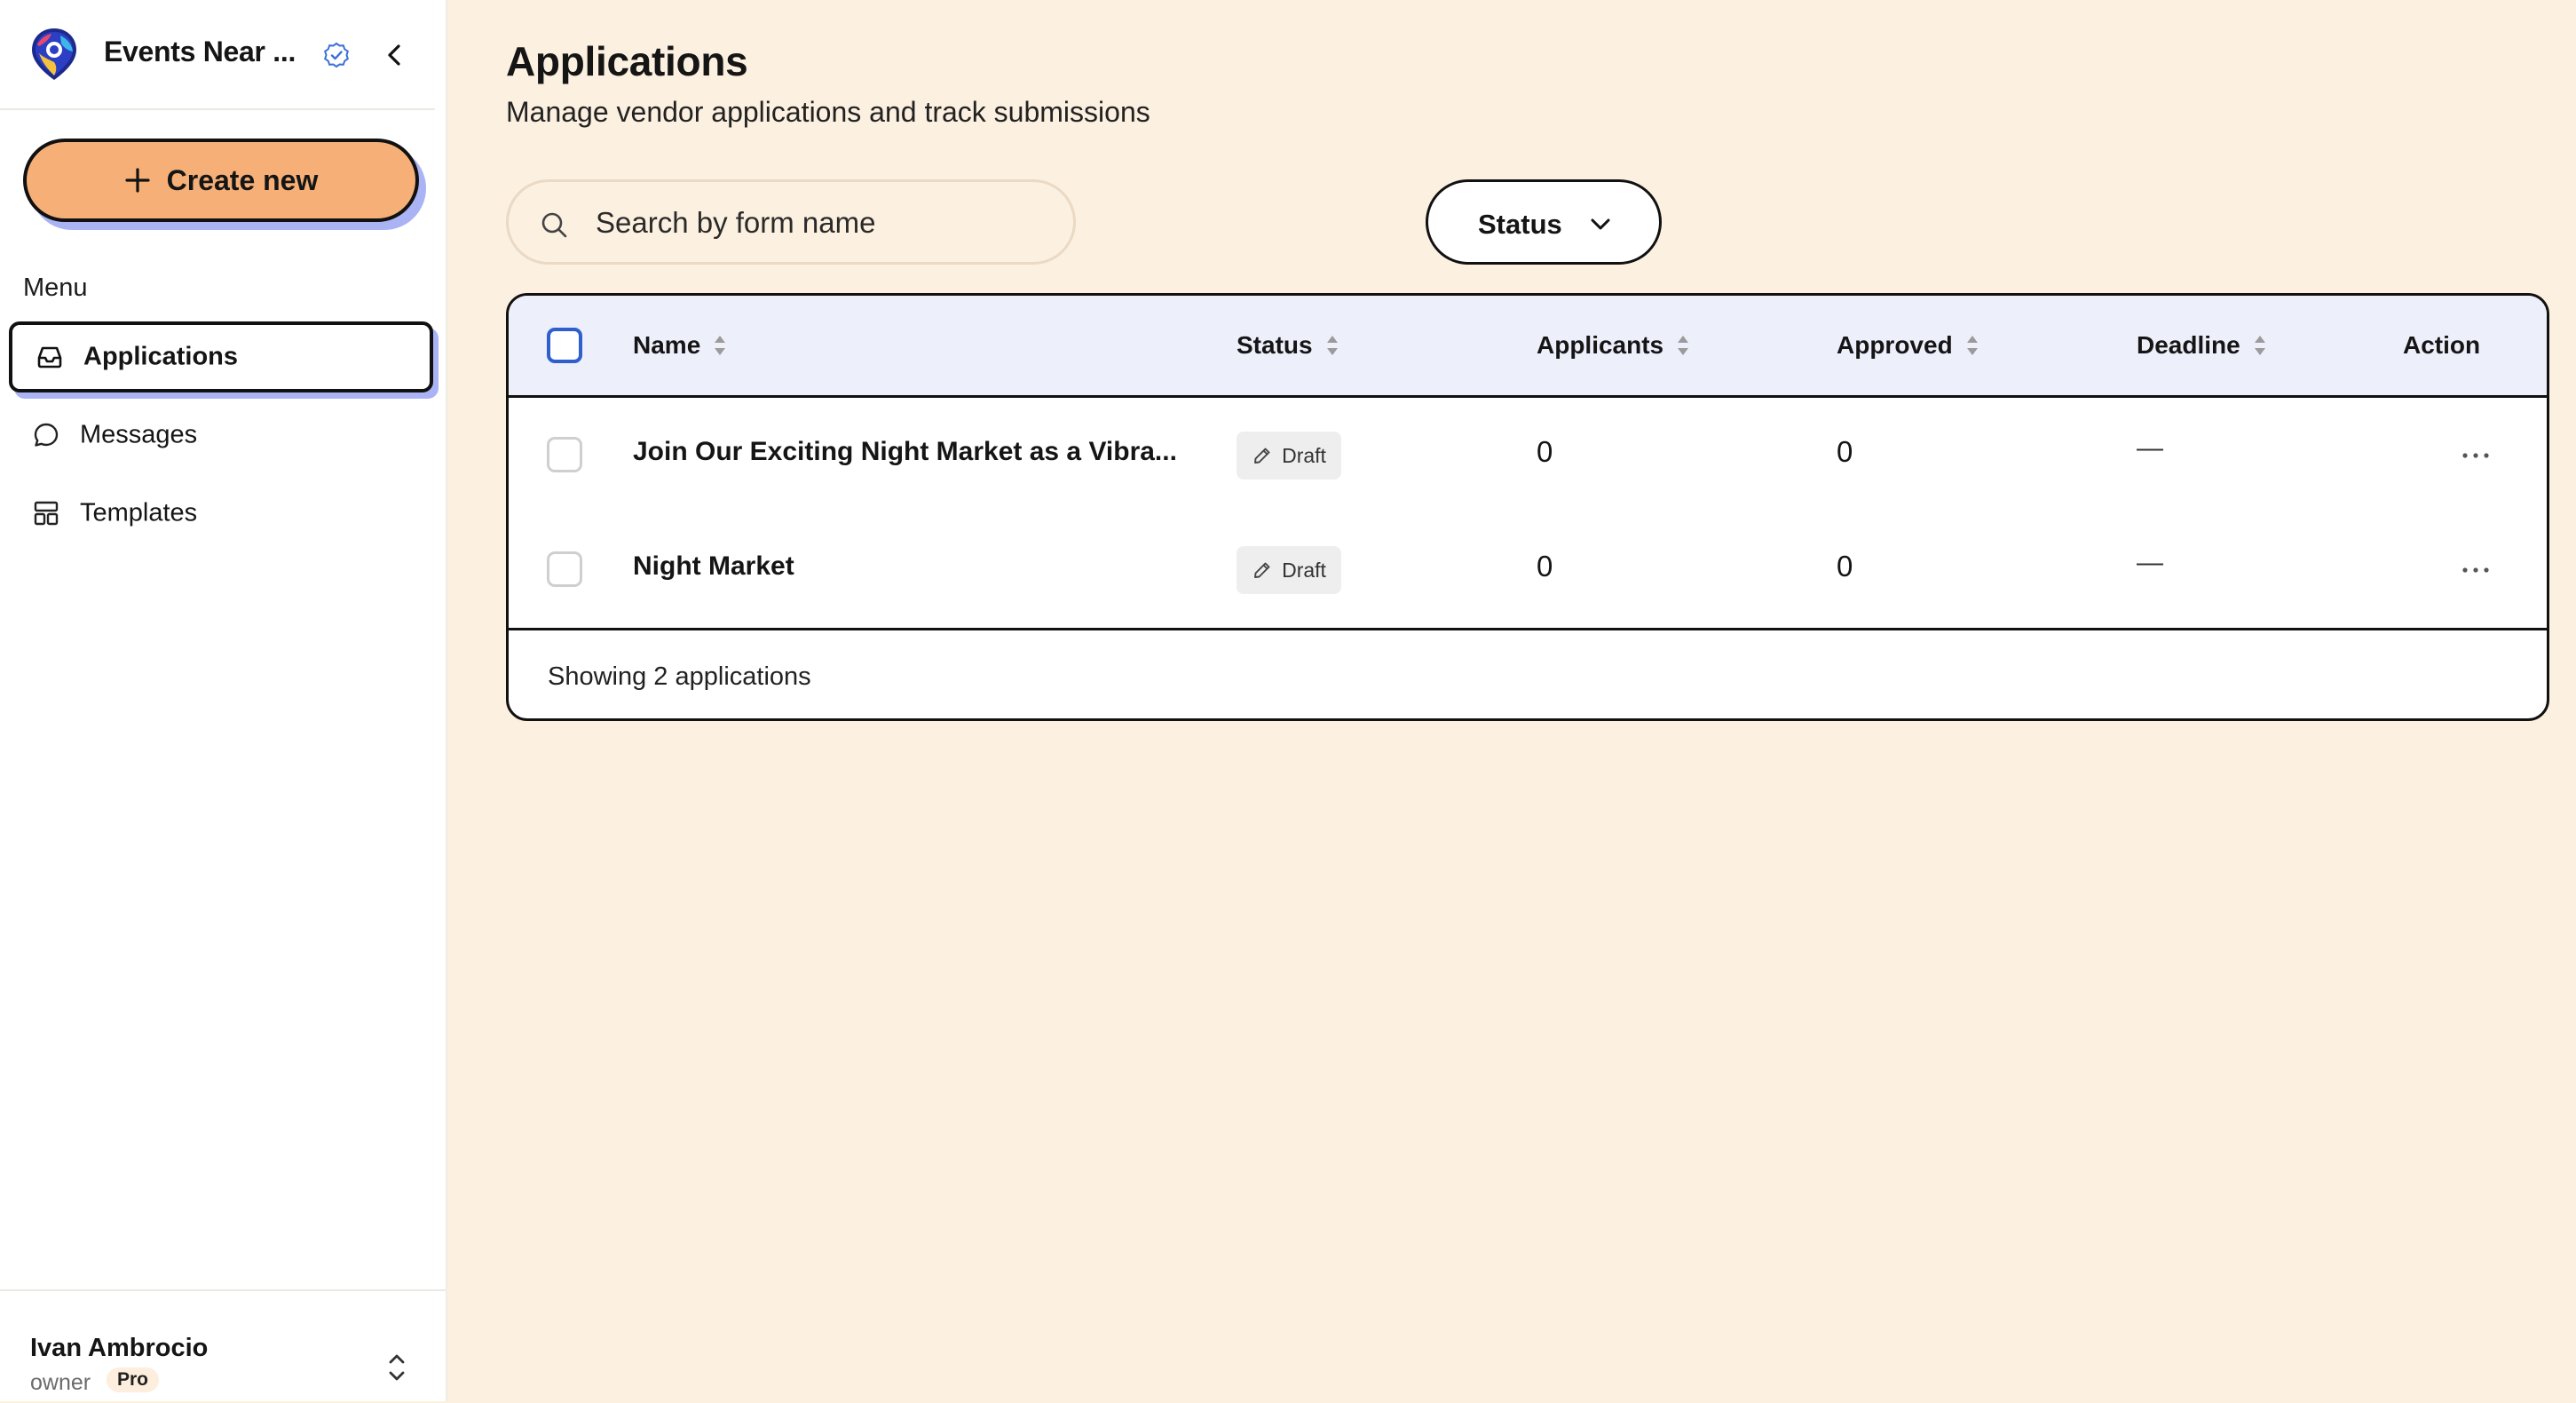  I want to click on brand-logo-icon, so click(54, 54).